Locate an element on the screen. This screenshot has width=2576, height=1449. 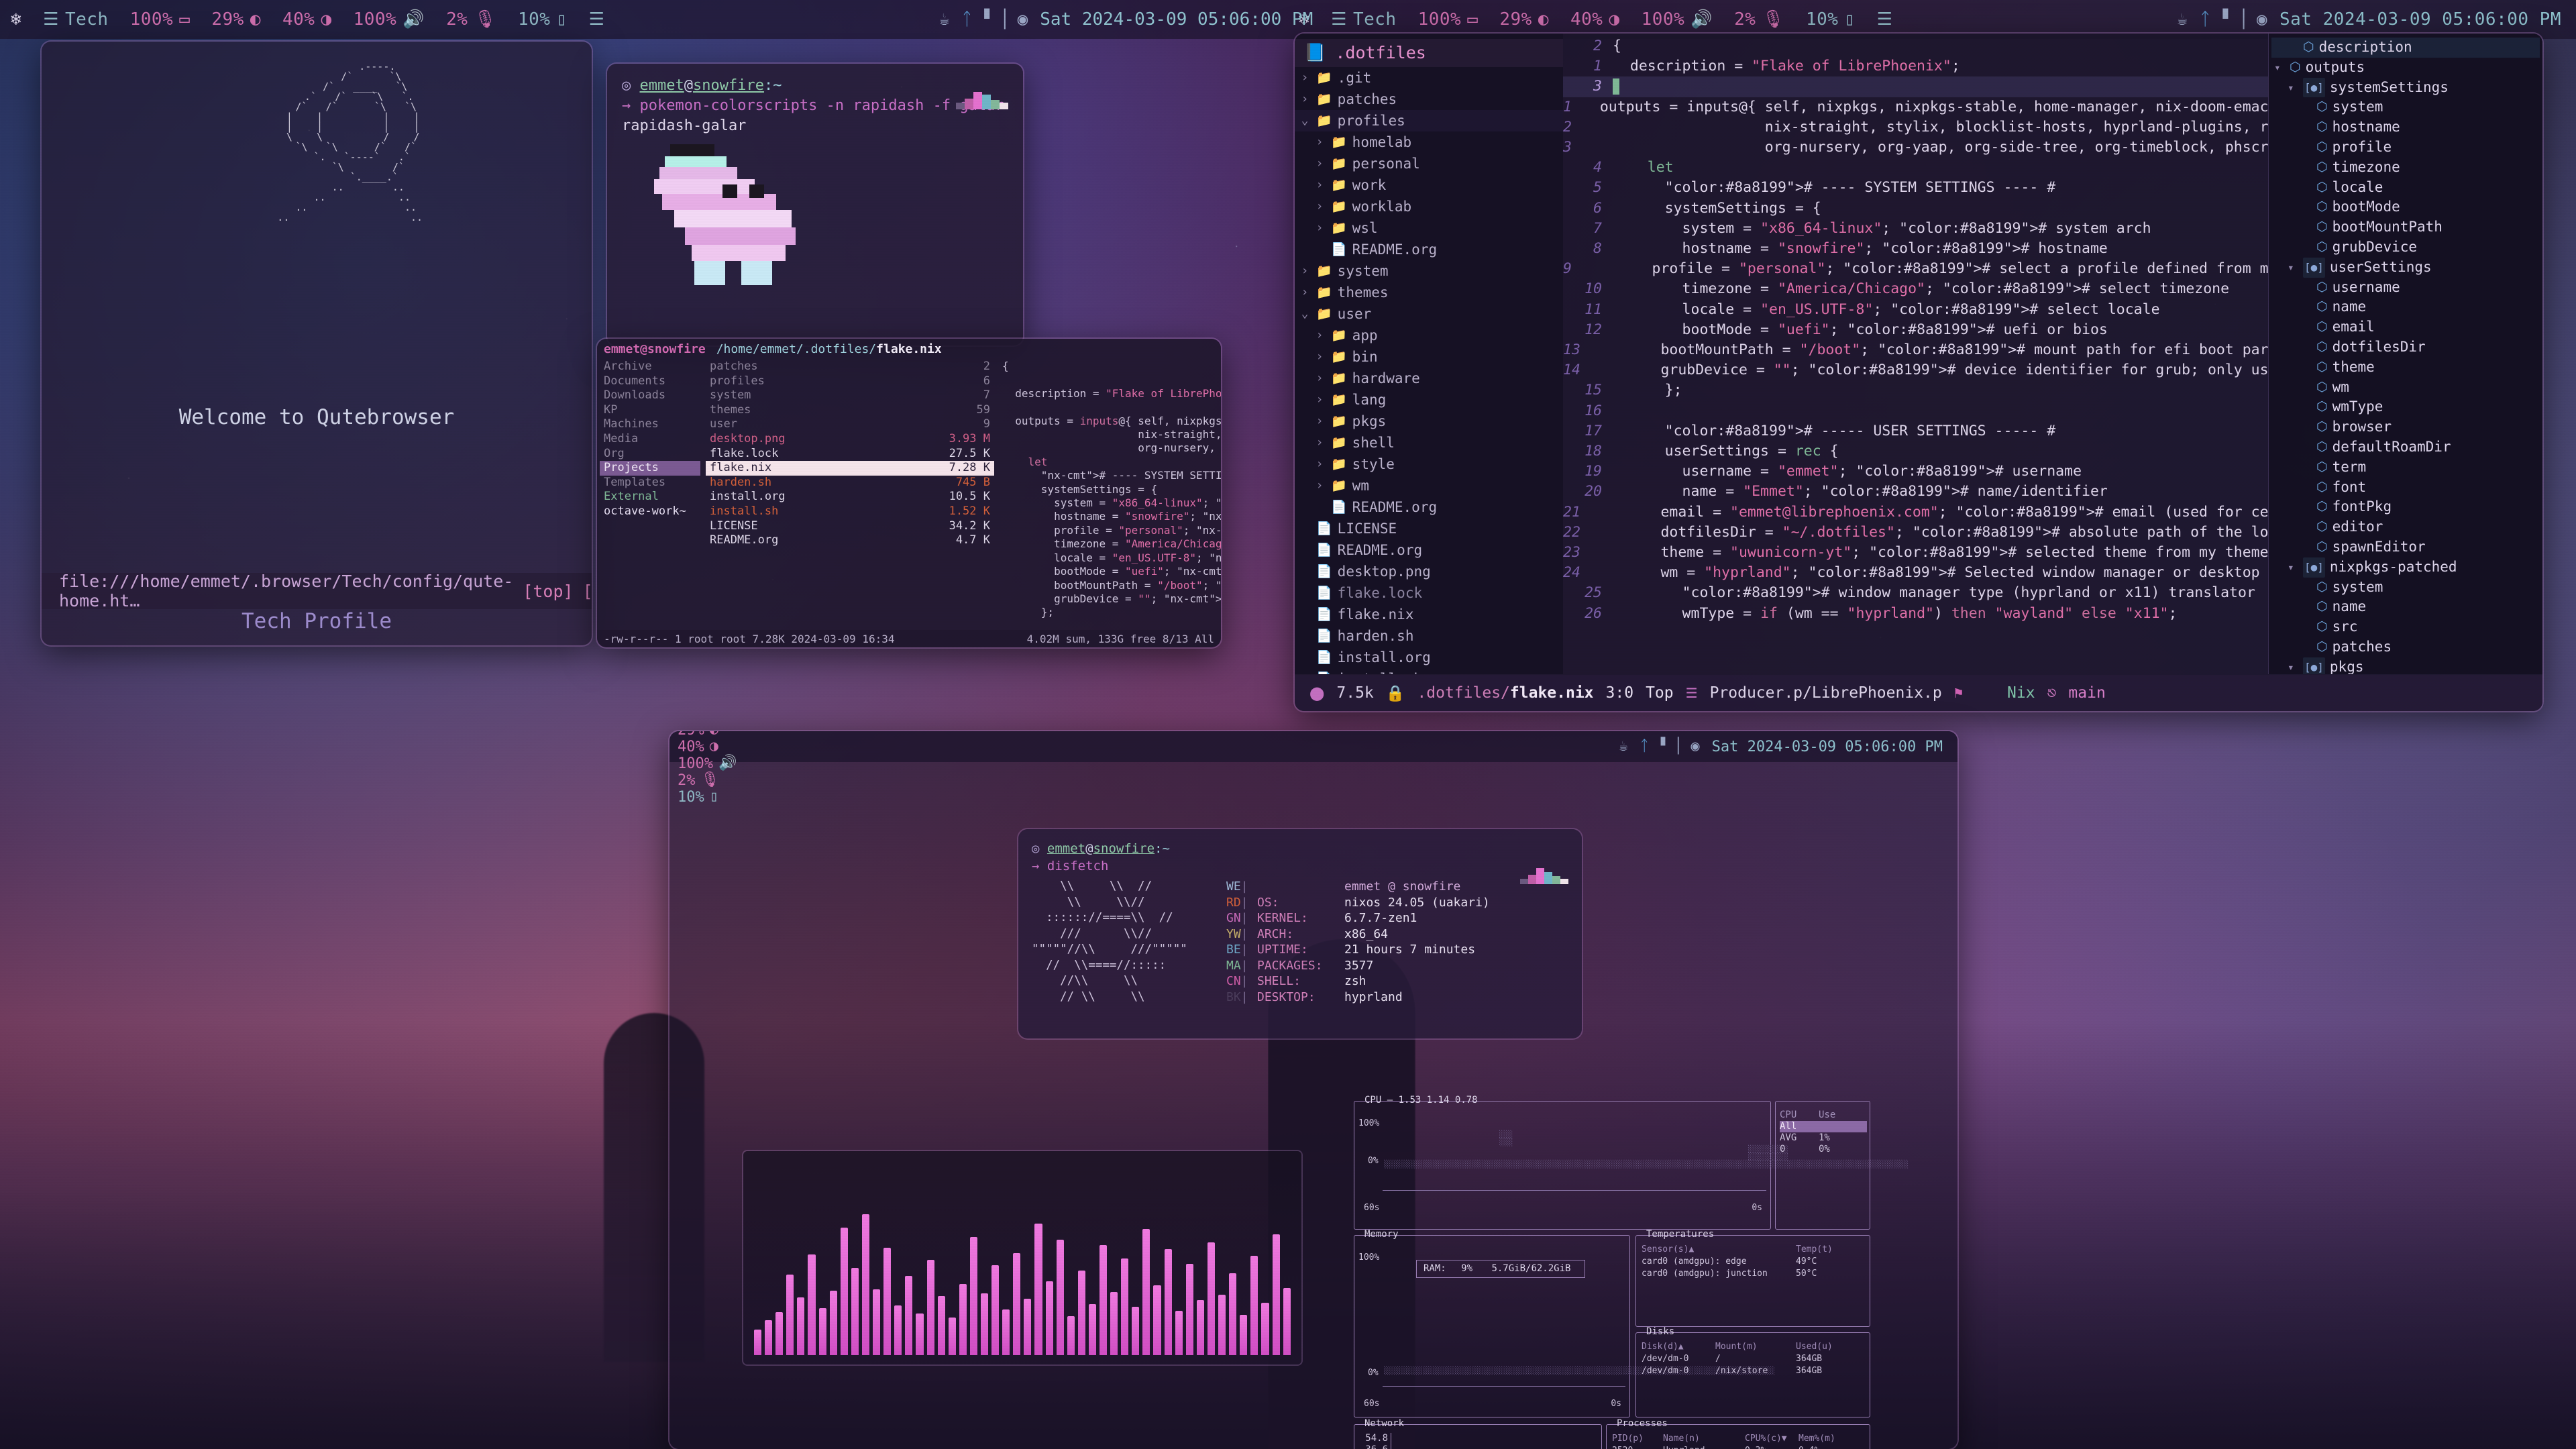
emacs-imenu-item: ▾ [●] userSettings is located at coordinates (2405, 267).